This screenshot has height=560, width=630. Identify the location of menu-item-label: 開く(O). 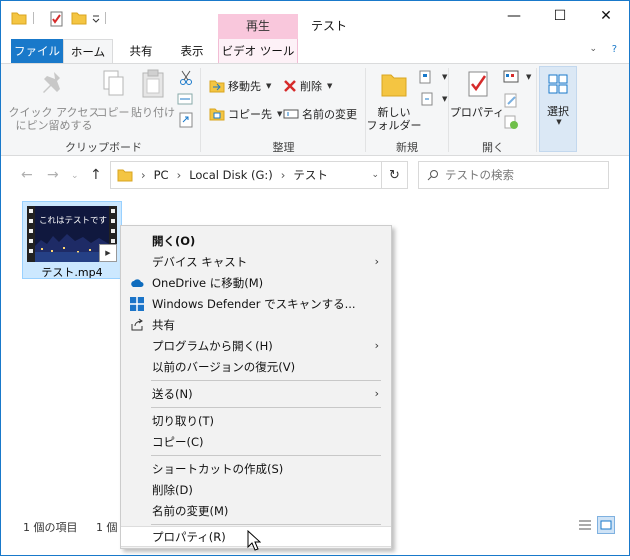
(174, 240).